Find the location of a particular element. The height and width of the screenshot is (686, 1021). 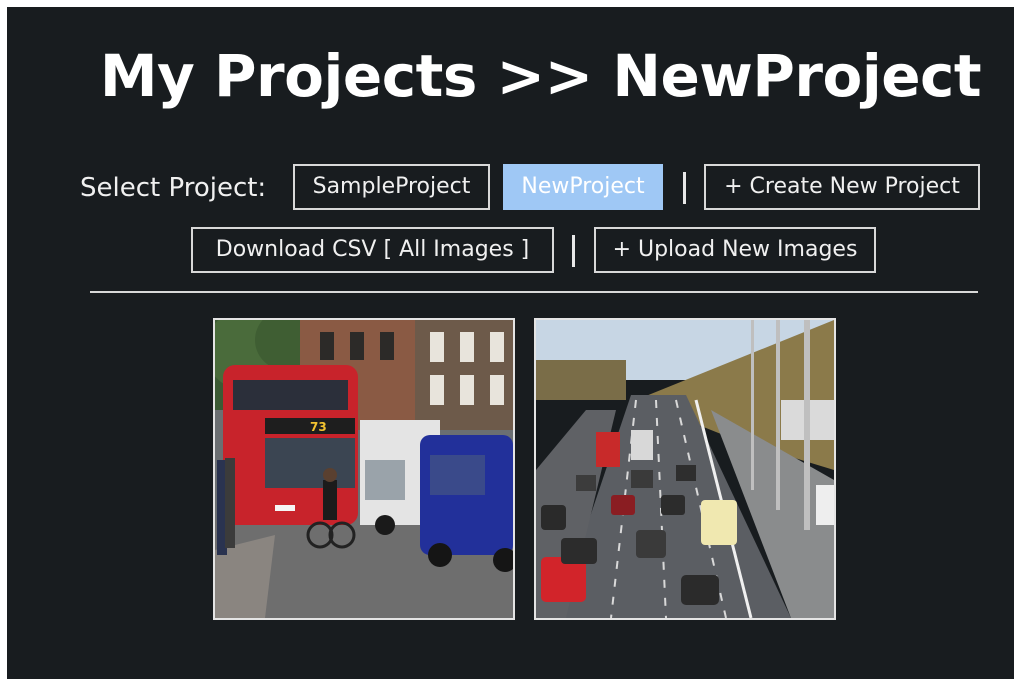

street-bus-photo: 73 is located at coordinates (364, 469).